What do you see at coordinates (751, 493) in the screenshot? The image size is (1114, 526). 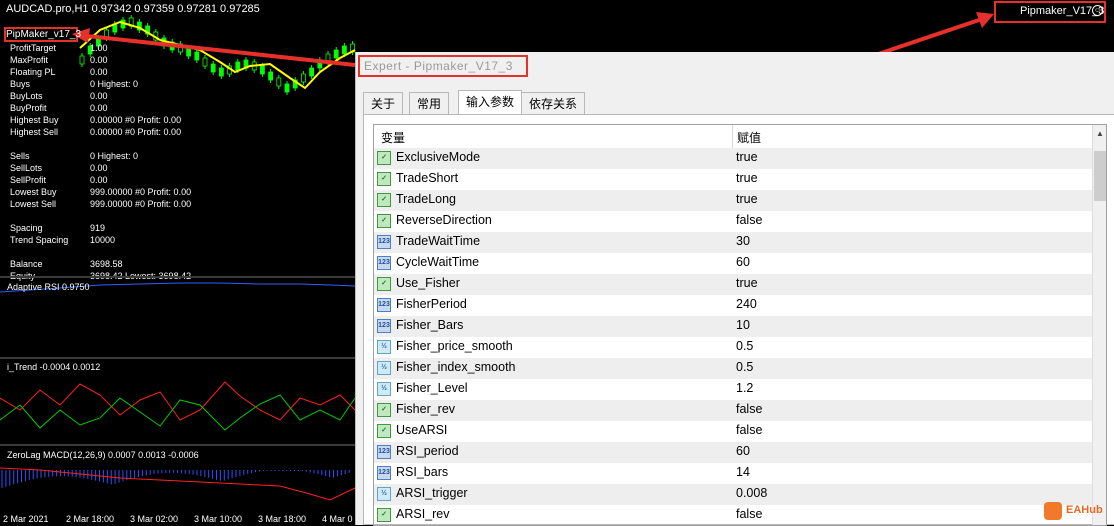 I see `param-value: 0.008` at bounding box center [751, 493].